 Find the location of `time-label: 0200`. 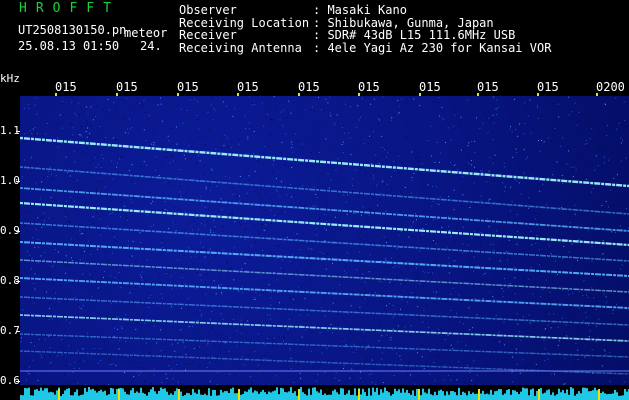

time-label: 0200 is located at coordinates (610, 87).